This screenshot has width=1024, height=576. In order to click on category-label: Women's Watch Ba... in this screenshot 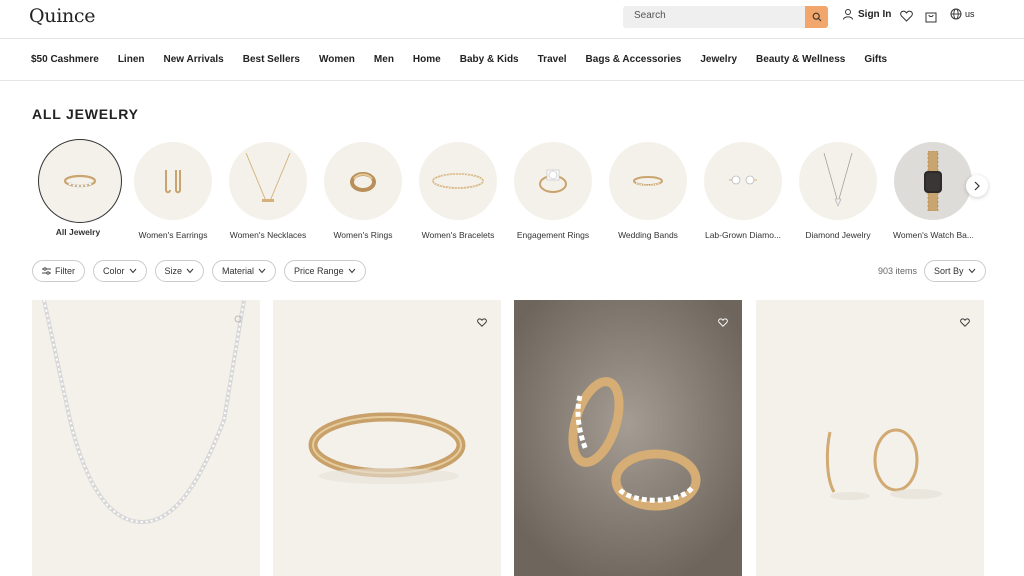, I will do `click(933, 235)`.